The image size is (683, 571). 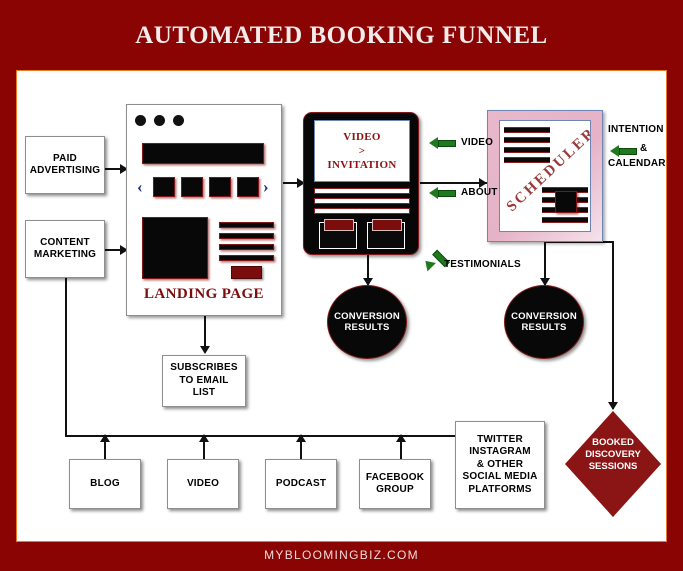 What do you see at coordinates (204, 393) in the screenshot?
I see `email-node-line3: LIST` at bounding box center [204, 393].